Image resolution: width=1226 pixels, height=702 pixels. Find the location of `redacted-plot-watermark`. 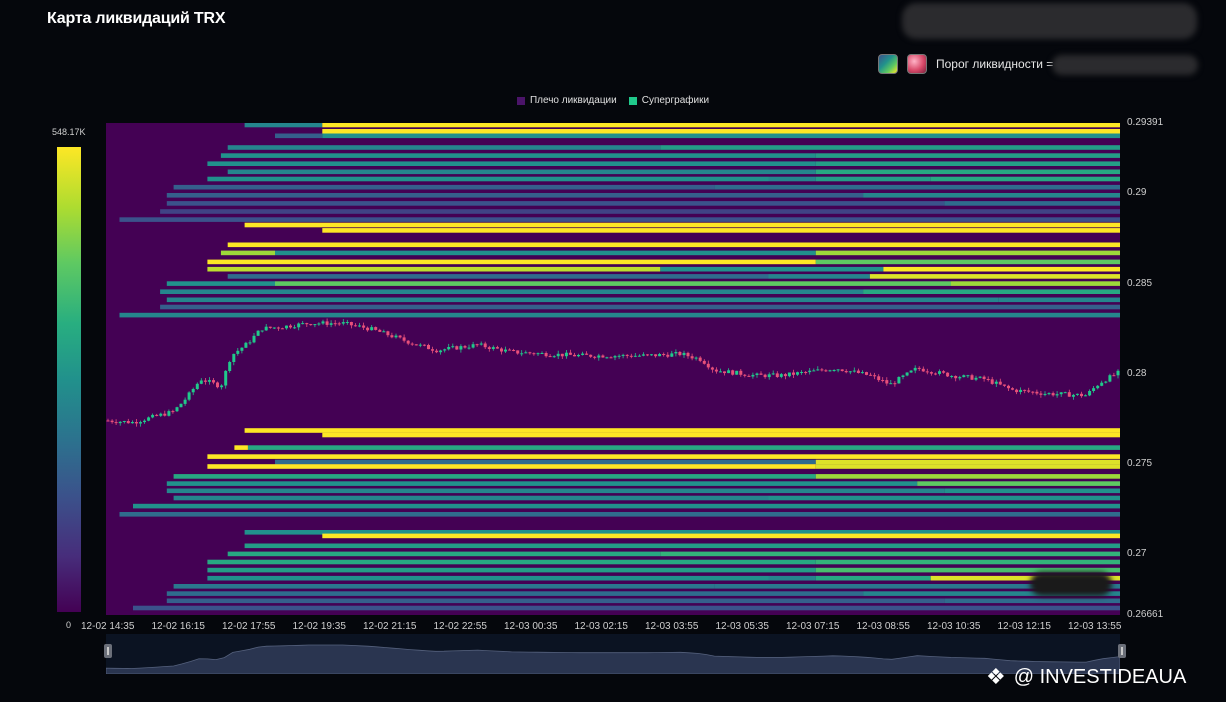

redacted-plot-watermark is located at coordinates (1071, 584).